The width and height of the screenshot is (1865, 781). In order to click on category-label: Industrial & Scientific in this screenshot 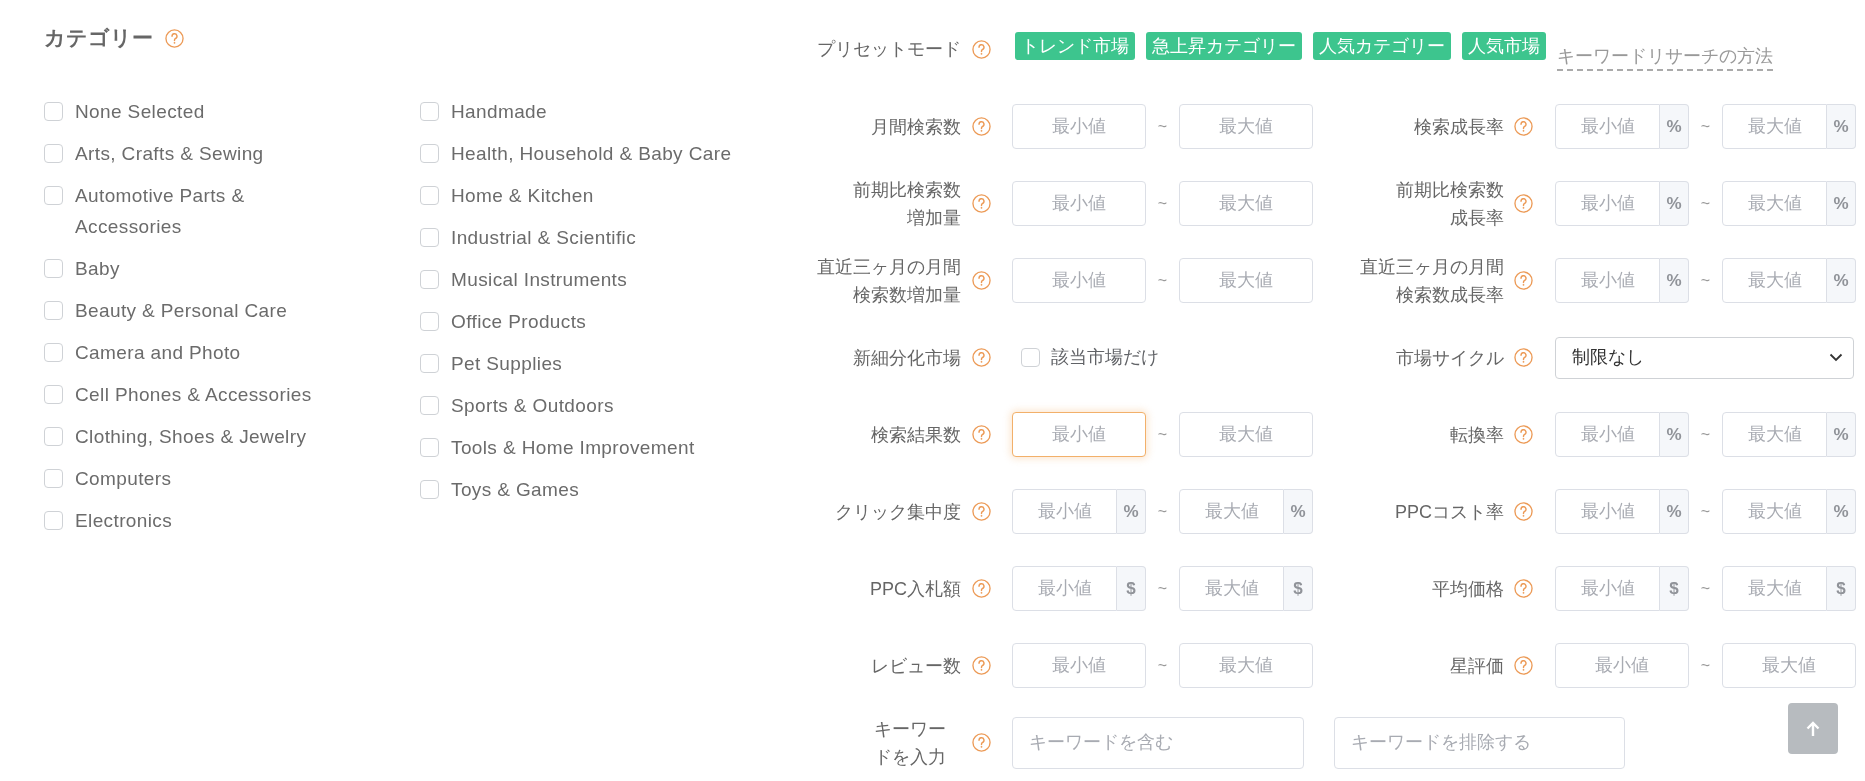, I will do `click(544, 237)`.